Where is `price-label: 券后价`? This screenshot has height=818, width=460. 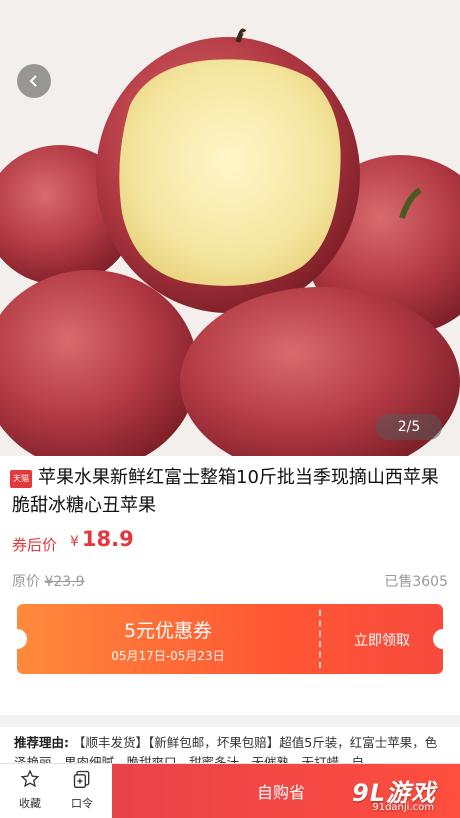
price-label: 券后价 is located at coordinates (35, 545).